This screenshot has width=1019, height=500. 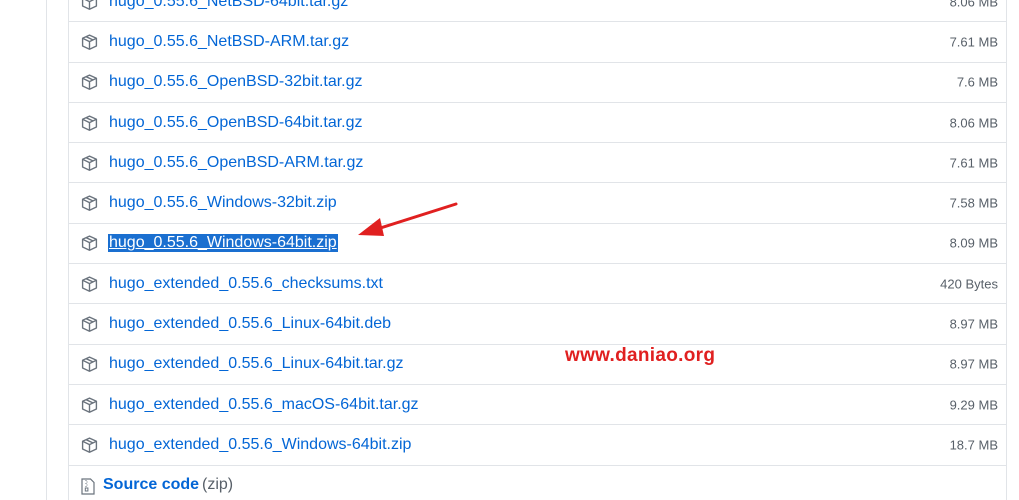 What do you see at coordinates (228, 5) in the screenshot?
I see `asset-name-link: hugo_0.55.6_NetBSD-64bit.tar.gz` at bounding box center [228, 5].